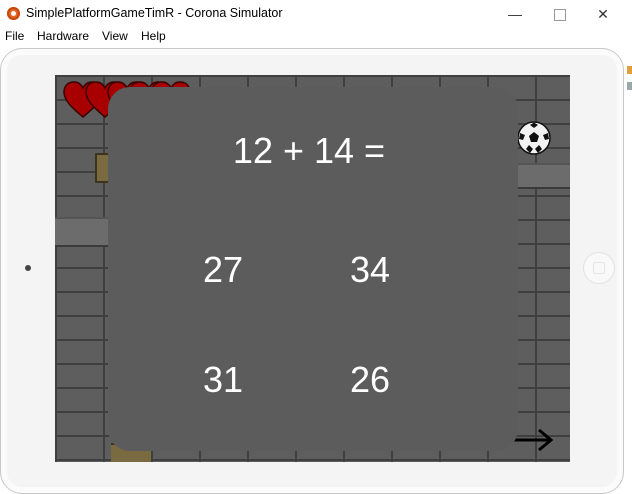  I want to click on menu-bar: File Hardware View Help, so click(316, 37).